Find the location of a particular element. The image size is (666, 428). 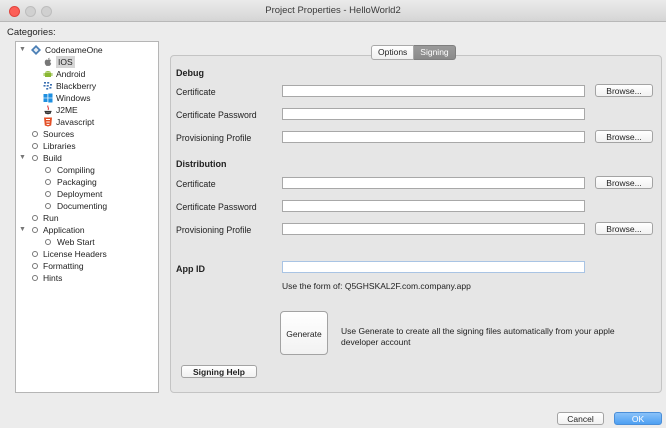

tree-item-label: Formatting is located at coordinates (63, 266).